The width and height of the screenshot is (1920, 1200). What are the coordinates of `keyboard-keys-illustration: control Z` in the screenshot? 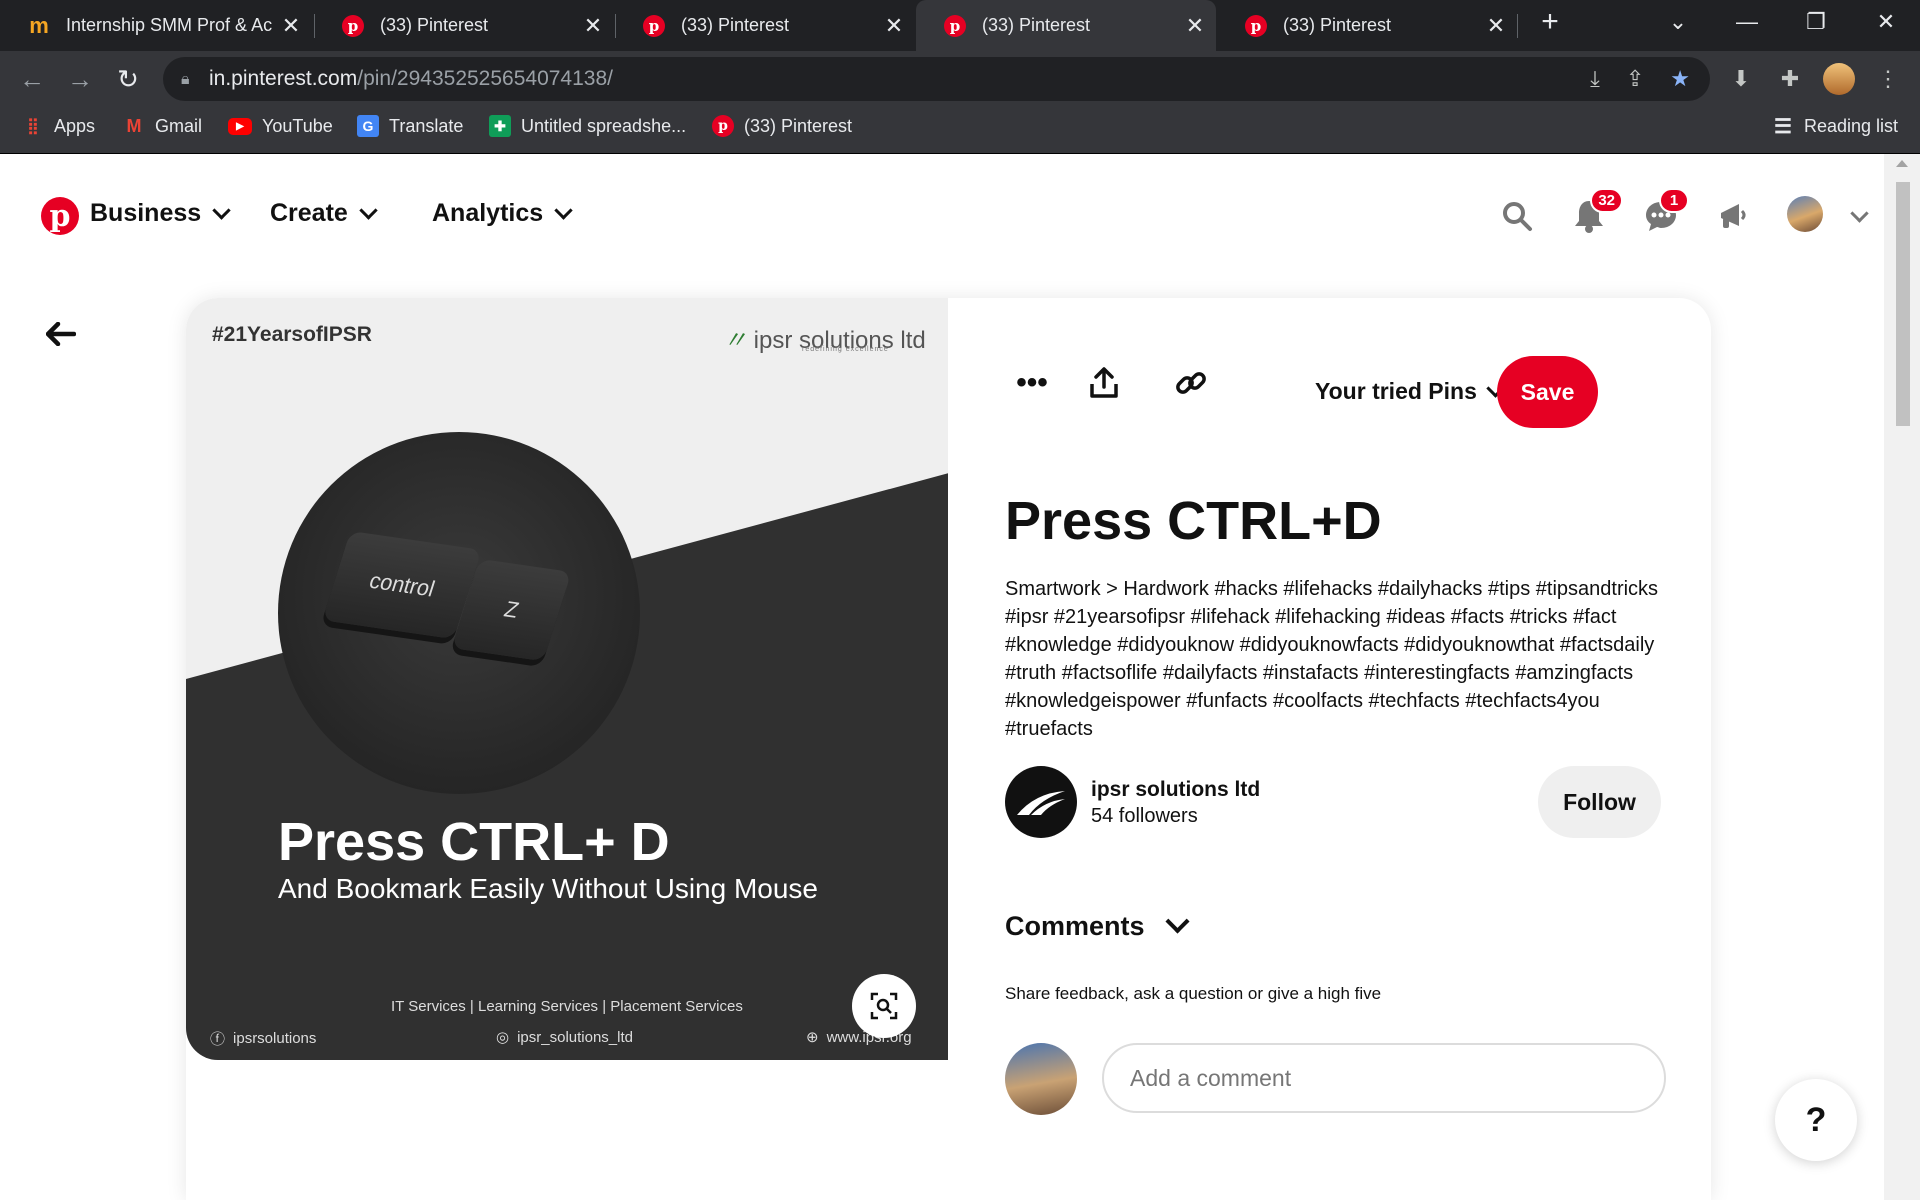 It's located at (478, 610).